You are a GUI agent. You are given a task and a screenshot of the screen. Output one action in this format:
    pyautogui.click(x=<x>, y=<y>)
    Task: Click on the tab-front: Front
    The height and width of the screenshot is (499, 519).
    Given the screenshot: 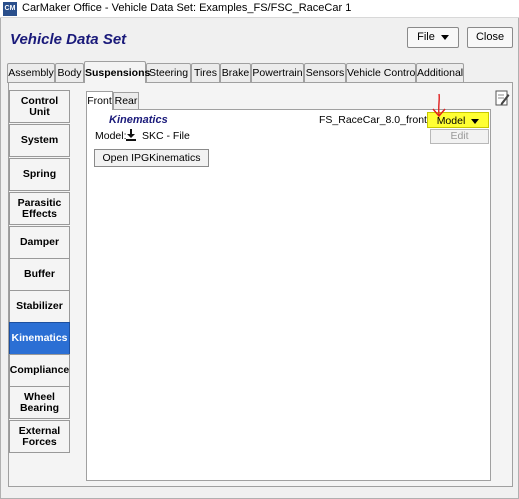 What is the action you would take?
    pyautogui.click(x=99, y=100)
    